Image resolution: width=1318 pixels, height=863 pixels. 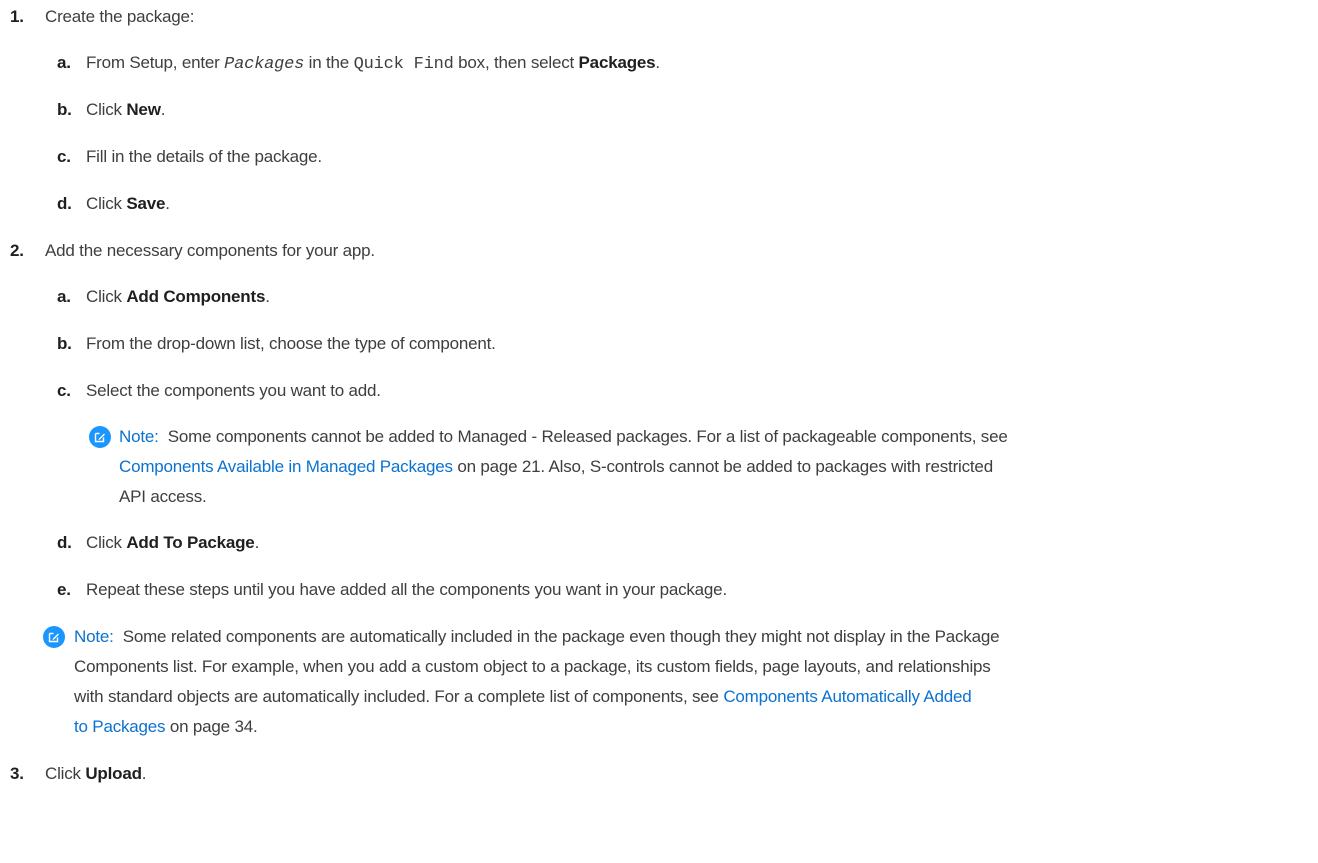 I want to click on note-2-line-4: to Packages on page 34., so click(x=166, y=726).